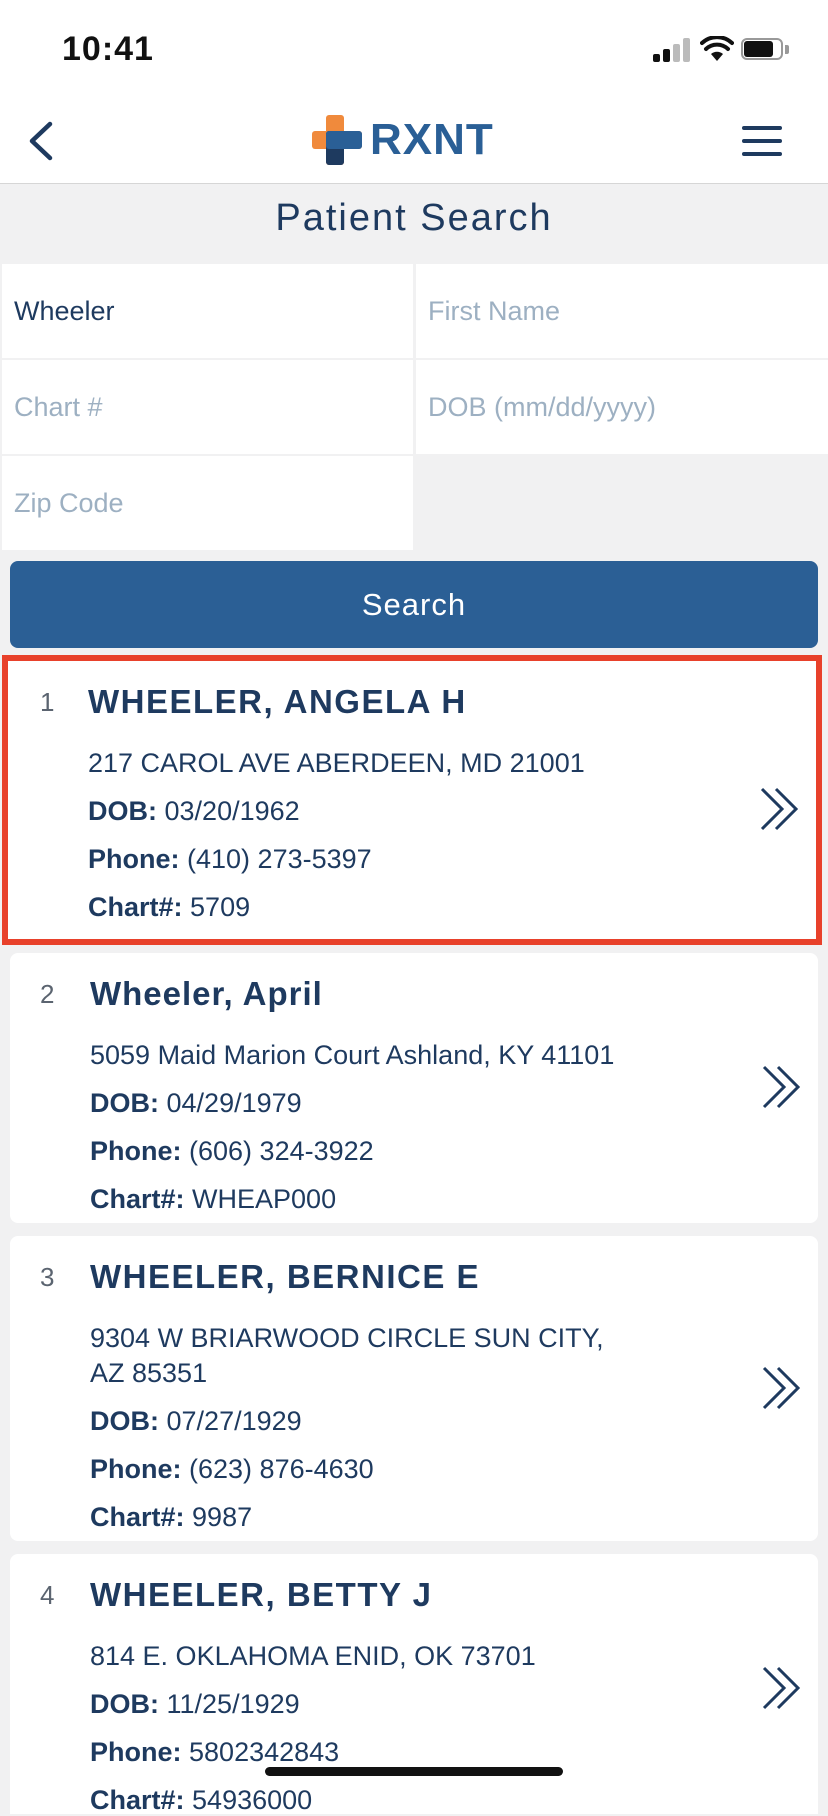 This screenshot has height=1816, width=828. I want to click on home-indicator, so click(414, 1771).